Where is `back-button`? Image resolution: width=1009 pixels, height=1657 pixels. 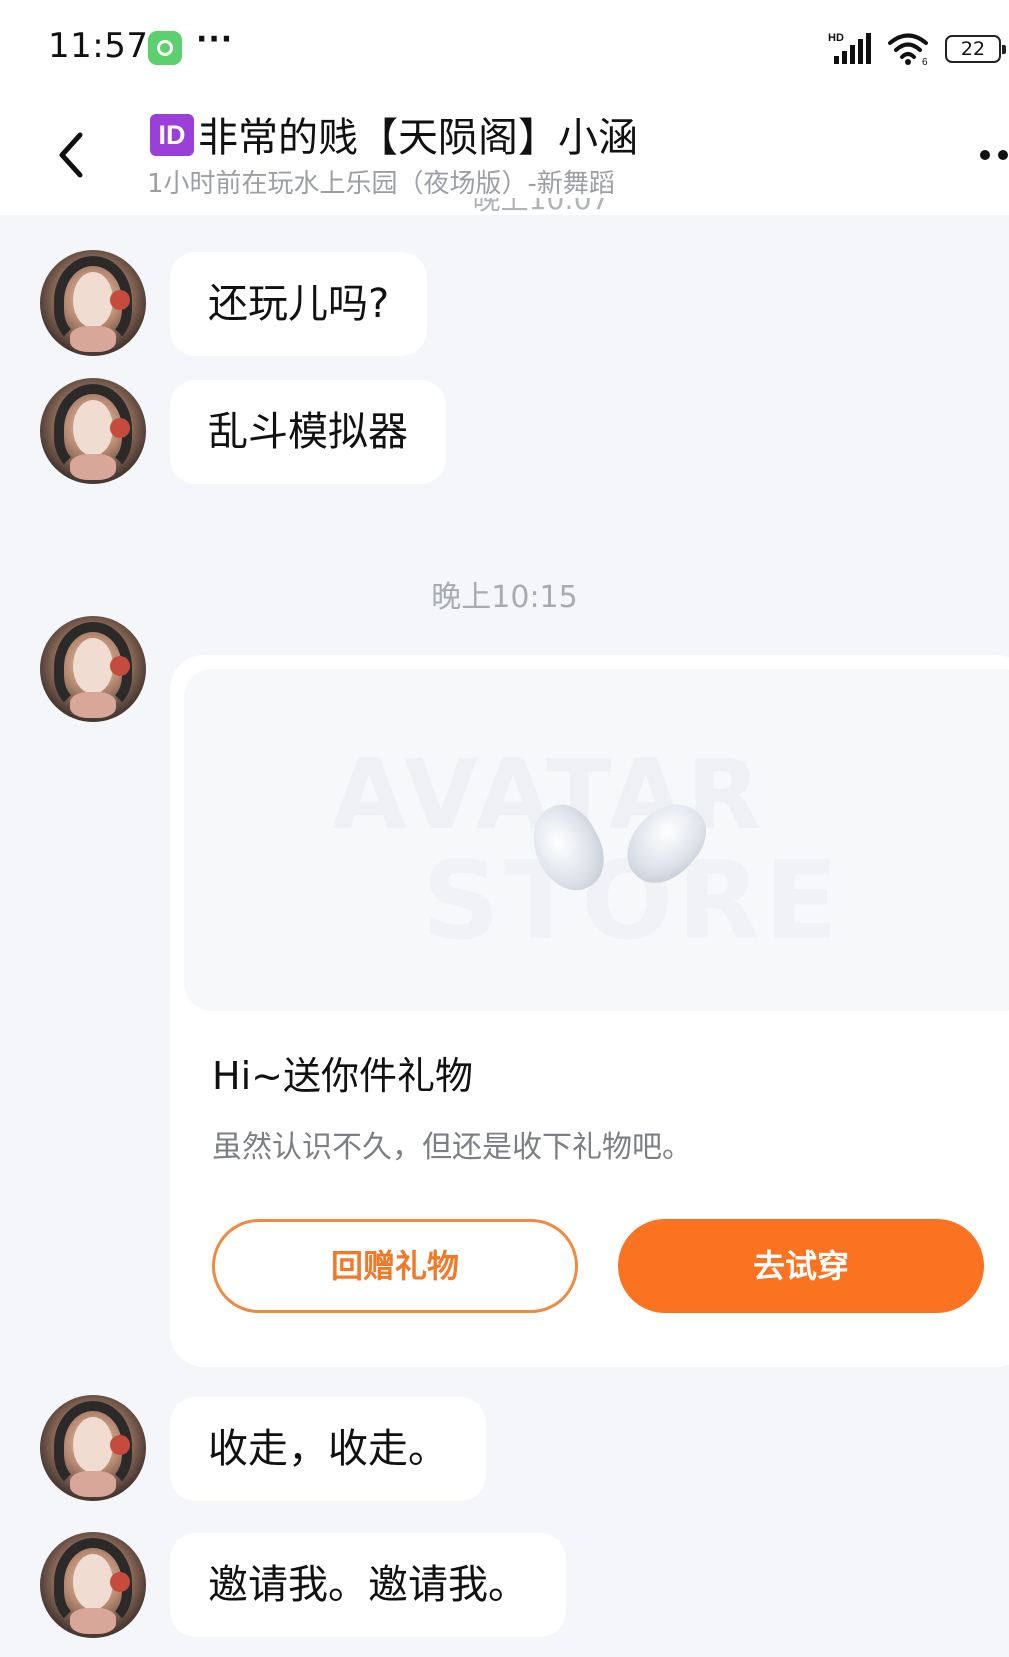 back-button is located at coordinates (73, 155).